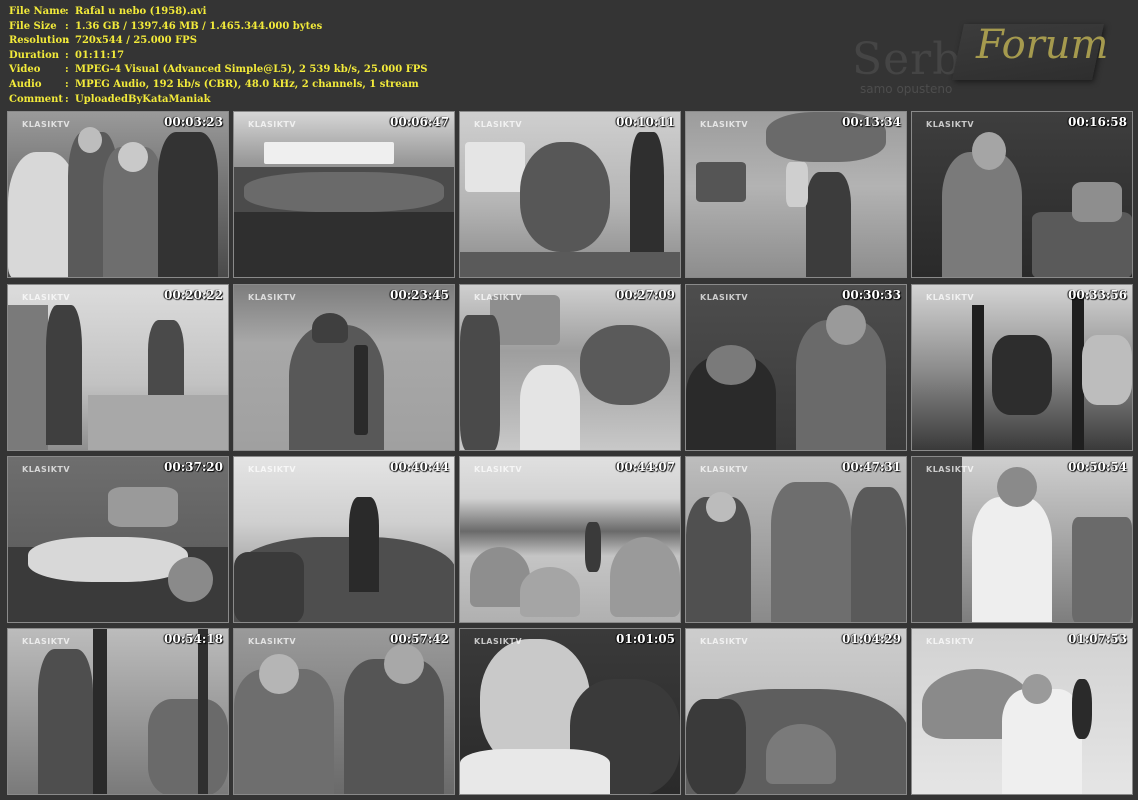 The height and width of the screenshot is (800, 1138). I want to click on forum-logo: Serbian Forum samo opusteno, so click(980, 63).